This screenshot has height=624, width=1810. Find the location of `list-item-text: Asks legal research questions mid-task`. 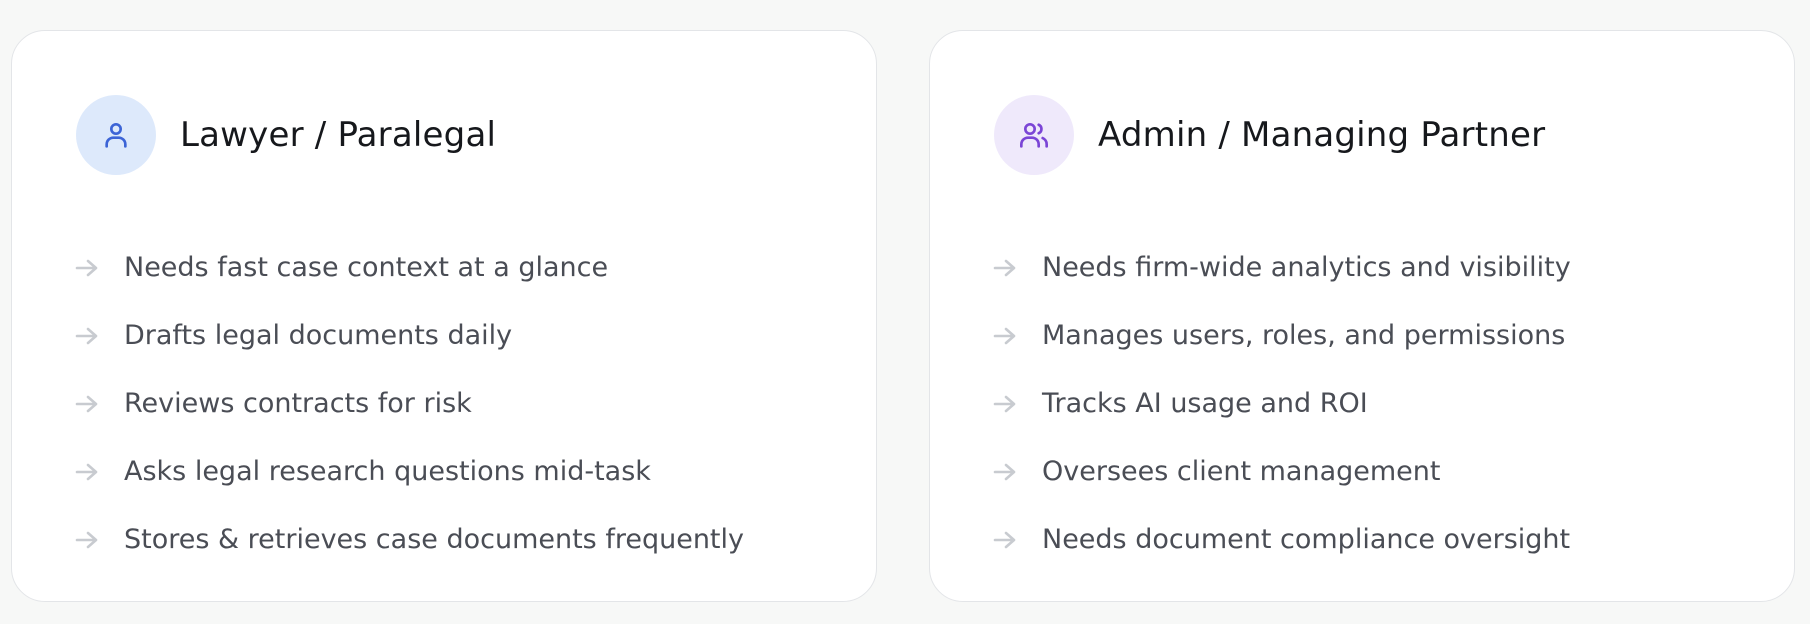

list-item-text: Asks legal research questions mid-task is located at coordinates (387, 471).